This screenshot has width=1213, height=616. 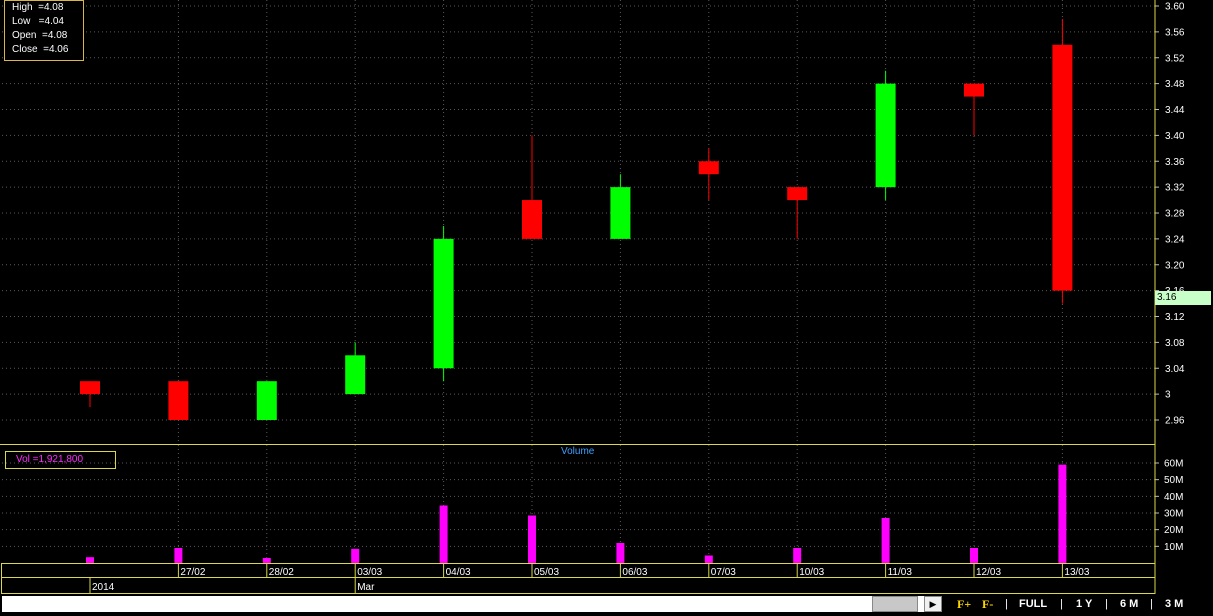 What do you see at coordinates (1168, 395) in the screenshot?
I see `price-tick-label: 3` at bounding box center [1168, 395].